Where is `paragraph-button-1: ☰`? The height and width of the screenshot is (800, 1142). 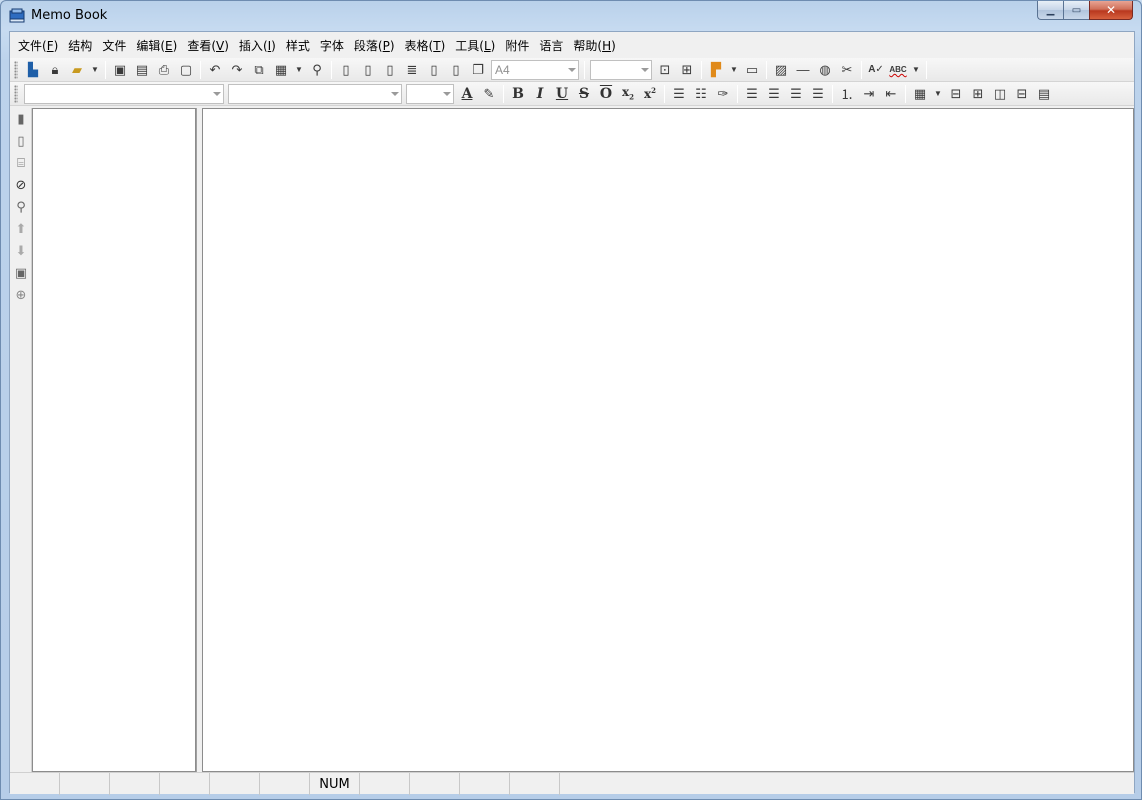
paragraph-button-1: ☰ is located at coordinates (679, 94).